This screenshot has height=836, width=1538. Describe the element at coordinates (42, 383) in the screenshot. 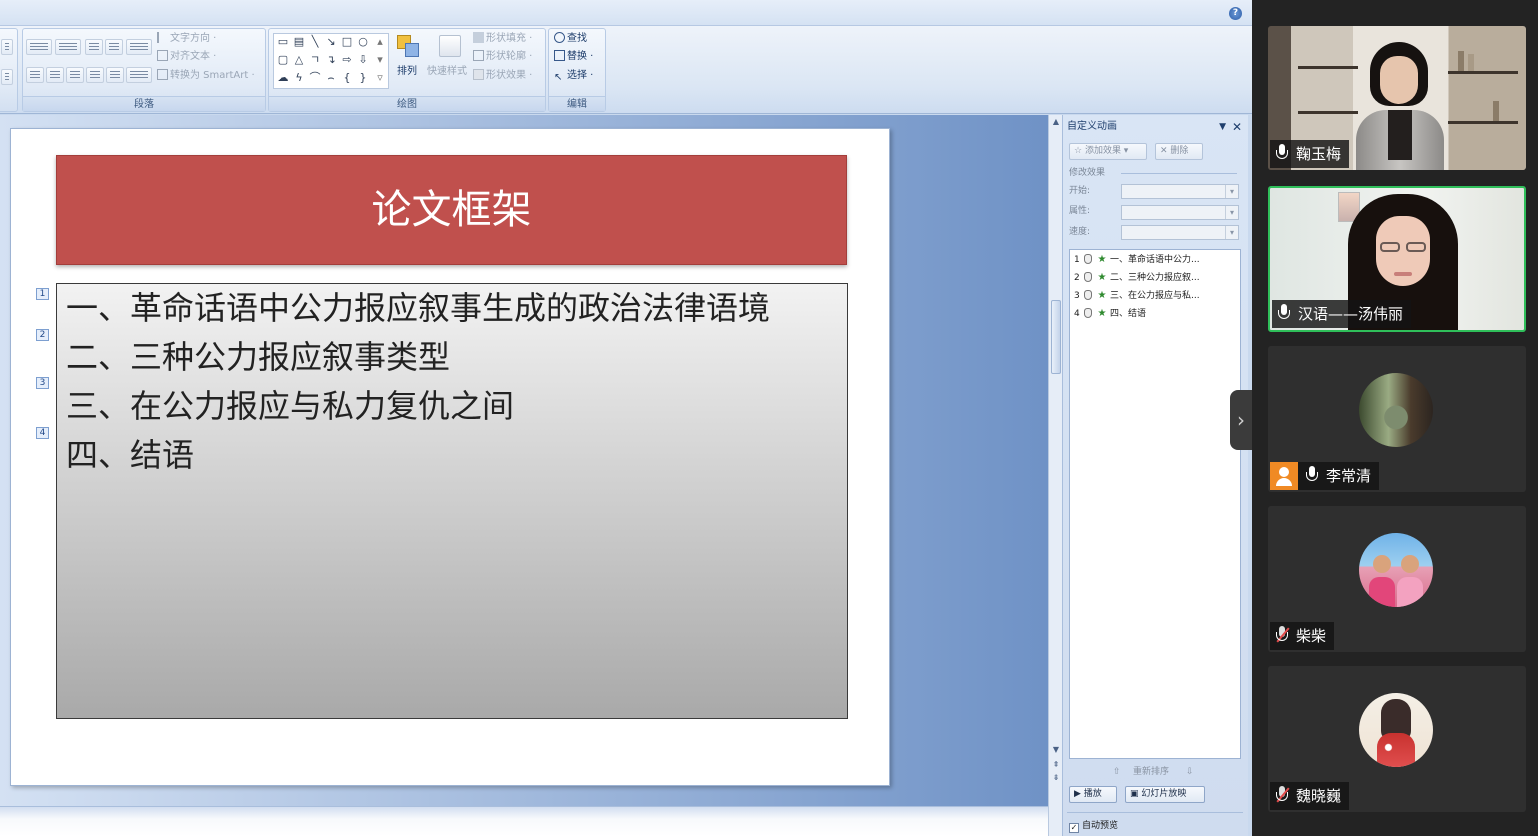

I see `animation-order-tag: 3` at that location.